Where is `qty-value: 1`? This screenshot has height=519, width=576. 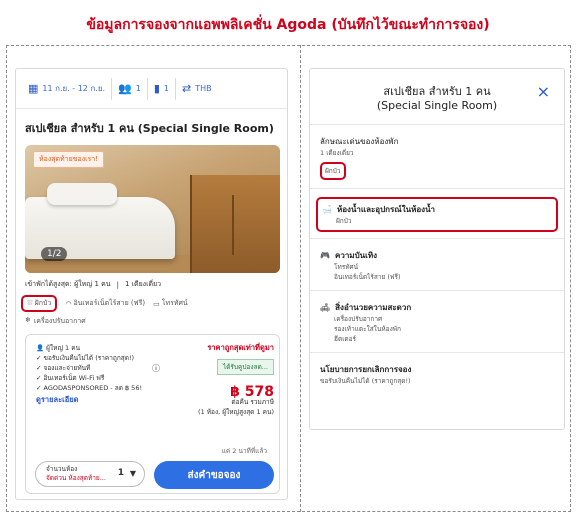 qty-value: 1 is located at coordinates (120, 473).